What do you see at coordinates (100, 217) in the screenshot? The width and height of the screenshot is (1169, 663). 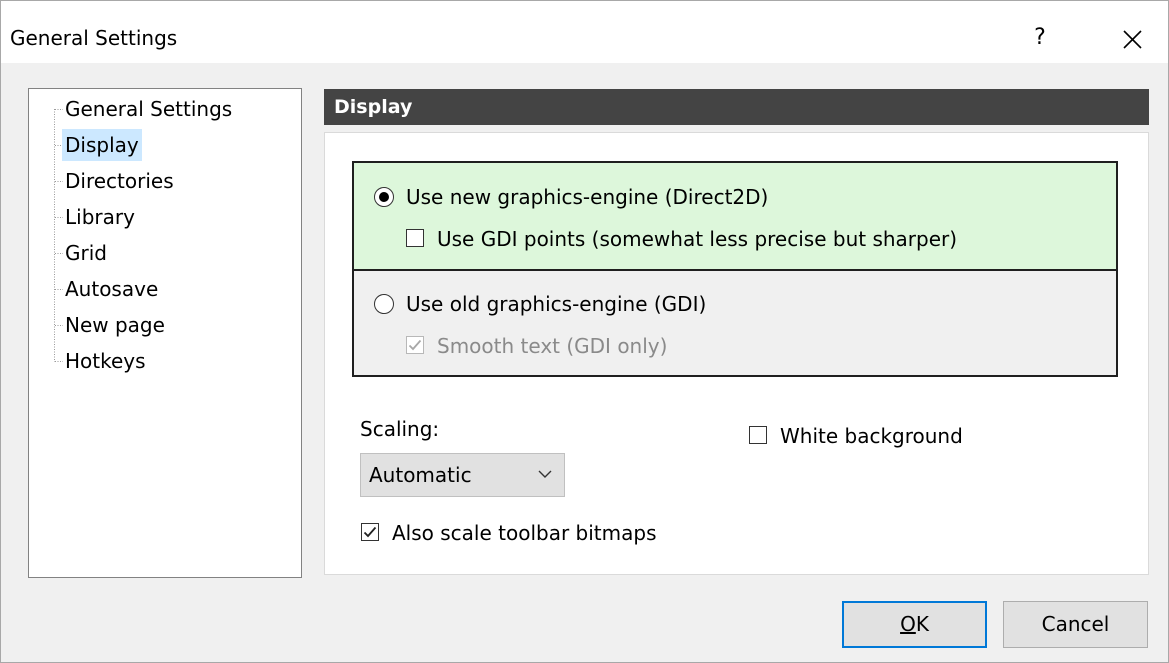 I see `tree-item-library: Library` at bounding box center [100, 217].